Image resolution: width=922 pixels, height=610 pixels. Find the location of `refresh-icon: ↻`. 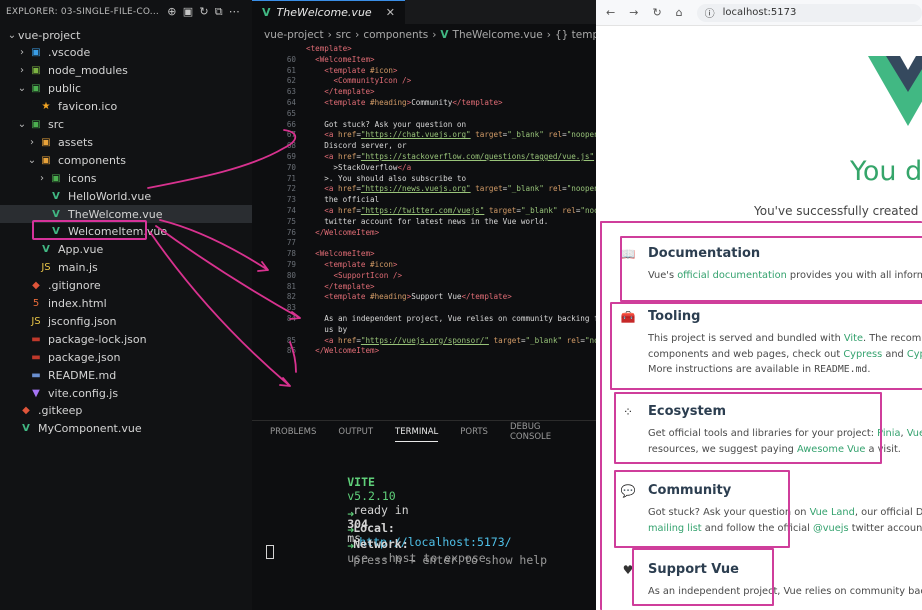

refresh-icon: ↻ is located at coordinates (203, 12).